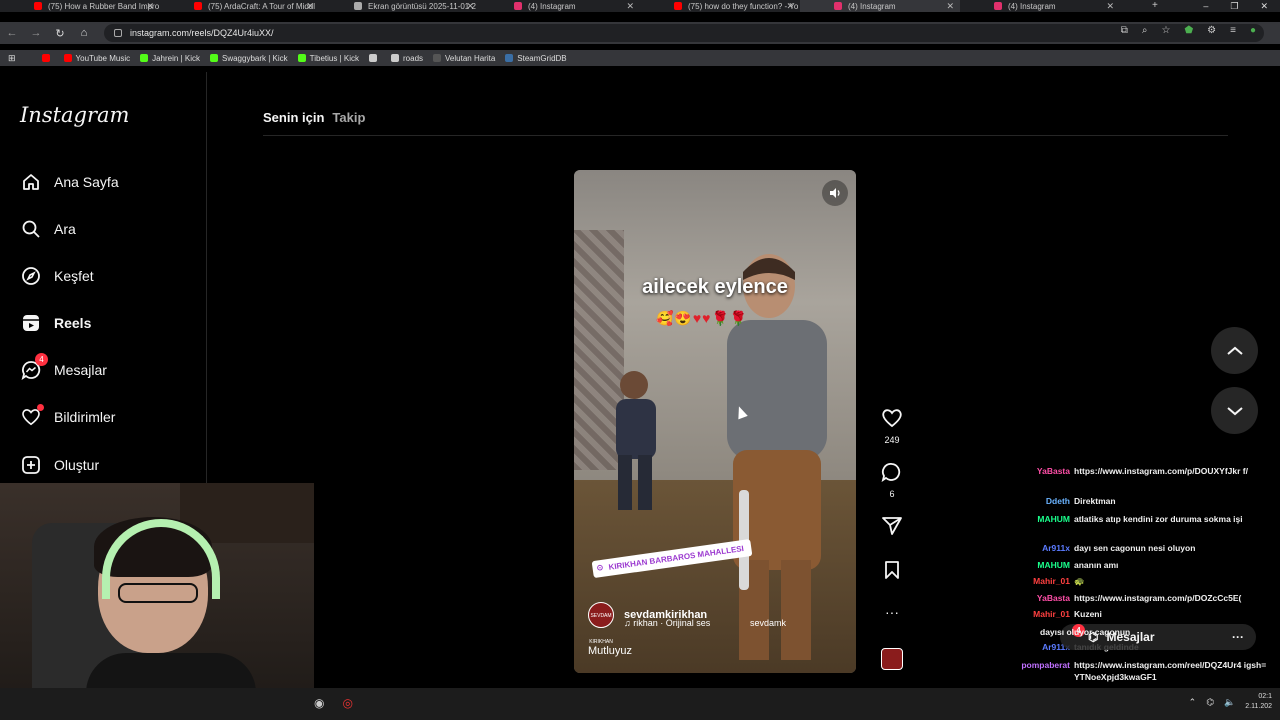  I want to click on browser-tab: Ekran görüntüsü 2025-11-01 2 ✕, so click(400, 6).